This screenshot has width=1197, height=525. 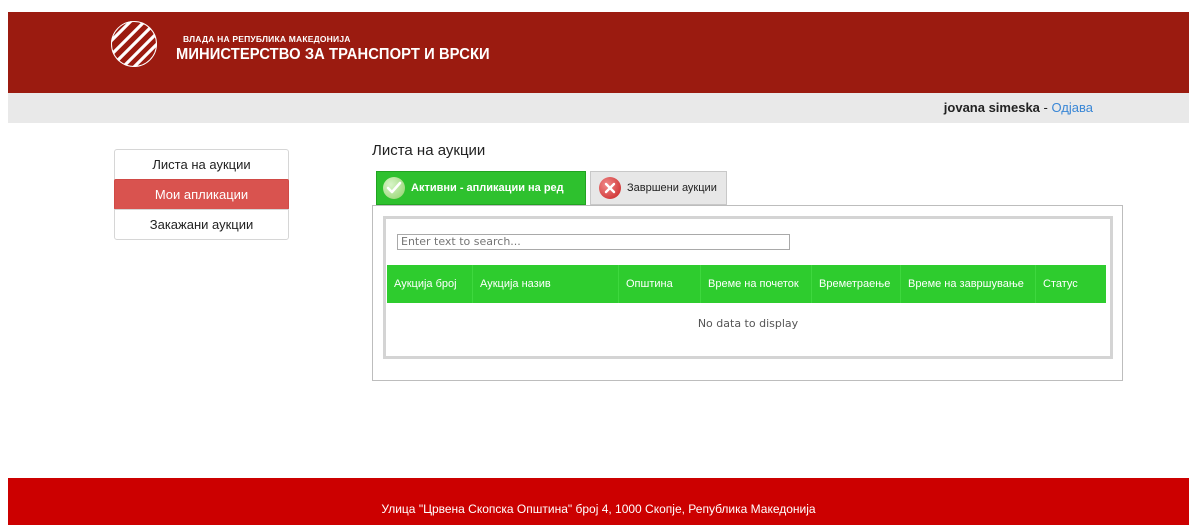 I want to click on user-info: jovana simeska - Одјава, so click(x=1018, y=107).